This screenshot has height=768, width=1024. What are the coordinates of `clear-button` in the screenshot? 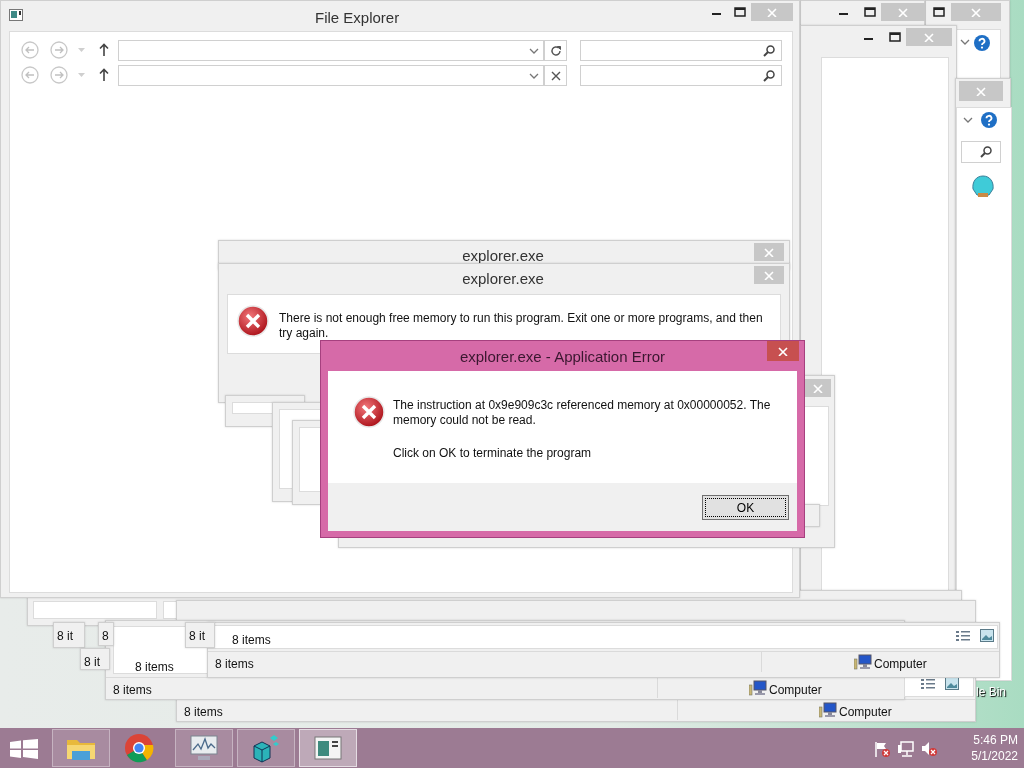 It's located at (555, 75).